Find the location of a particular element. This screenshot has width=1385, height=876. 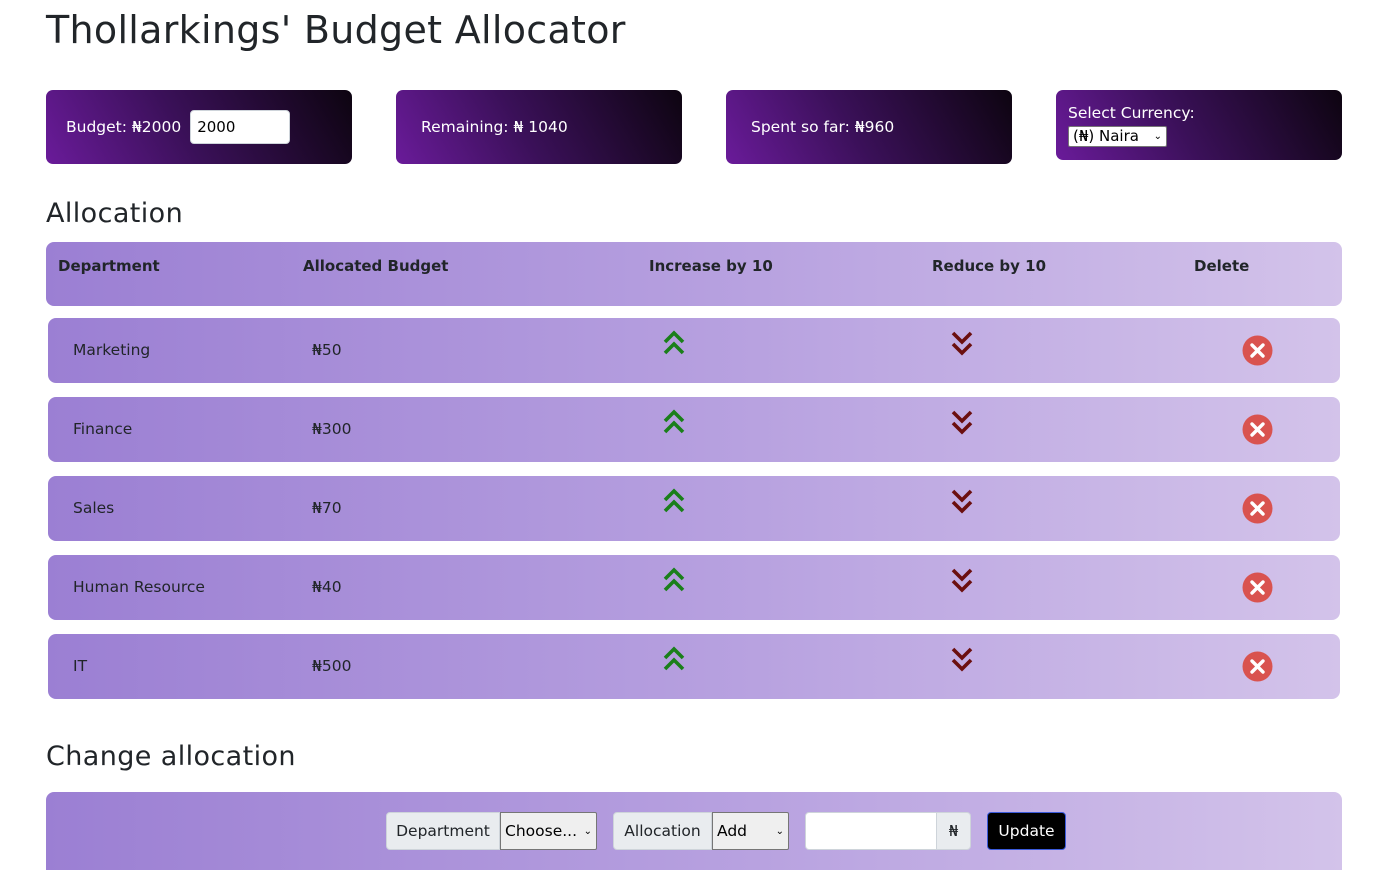

allocation-type-select: Add ⌄ is located at coordinates (750, 831).